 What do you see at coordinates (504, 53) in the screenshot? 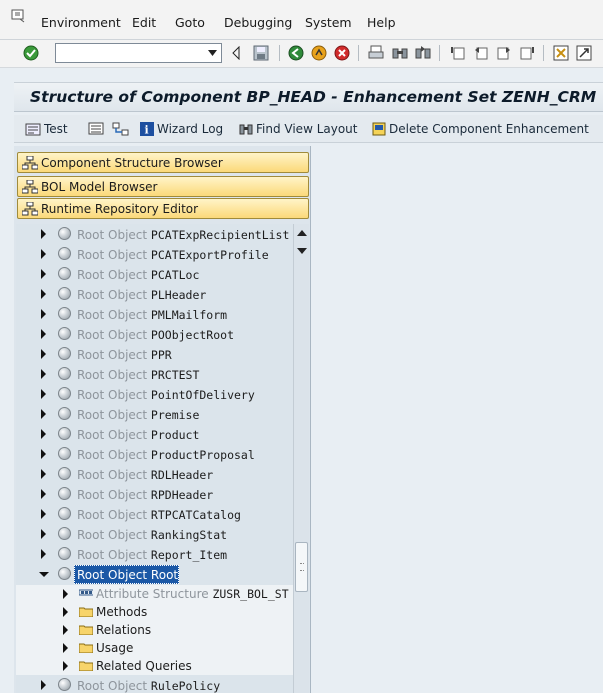
I see `next-page-icon` at bounding box center [504, 53].